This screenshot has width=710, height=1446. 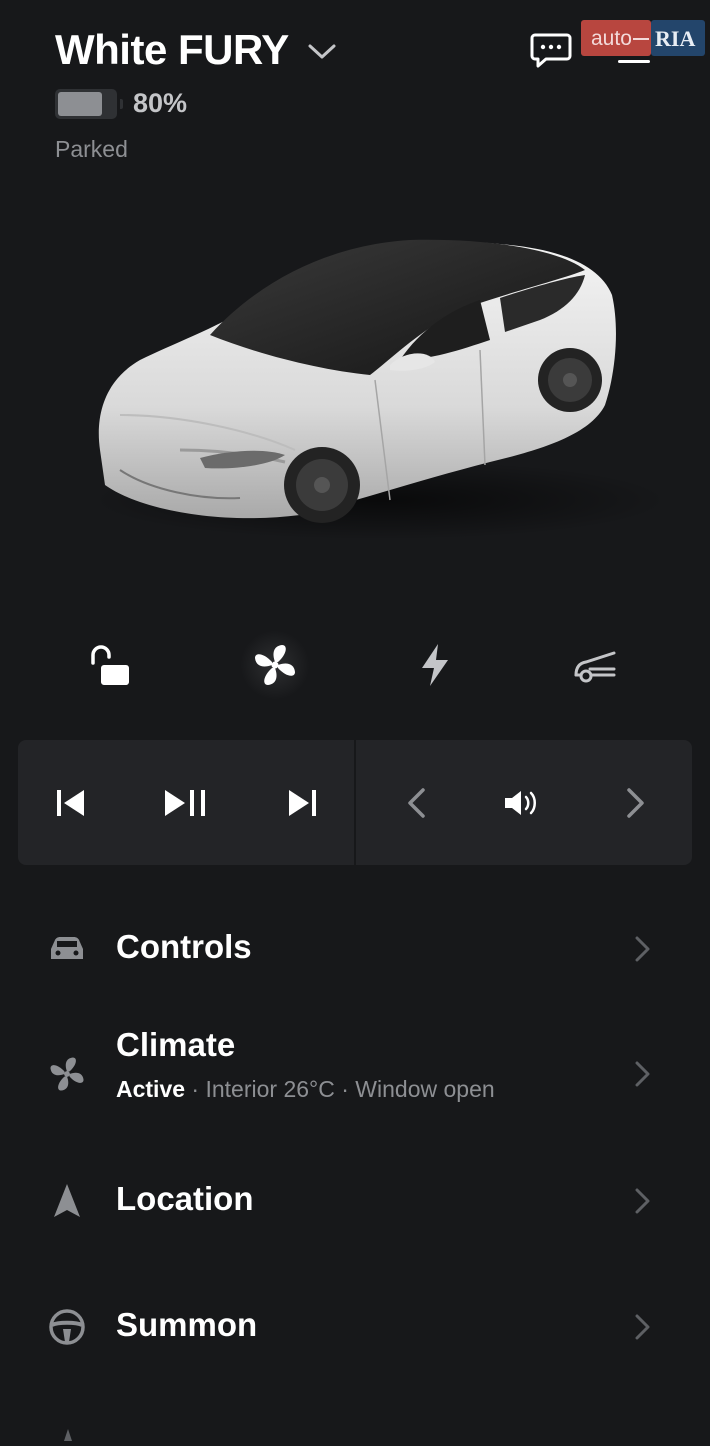 I want to click on play-pause-button, so click(x=186, y=803).